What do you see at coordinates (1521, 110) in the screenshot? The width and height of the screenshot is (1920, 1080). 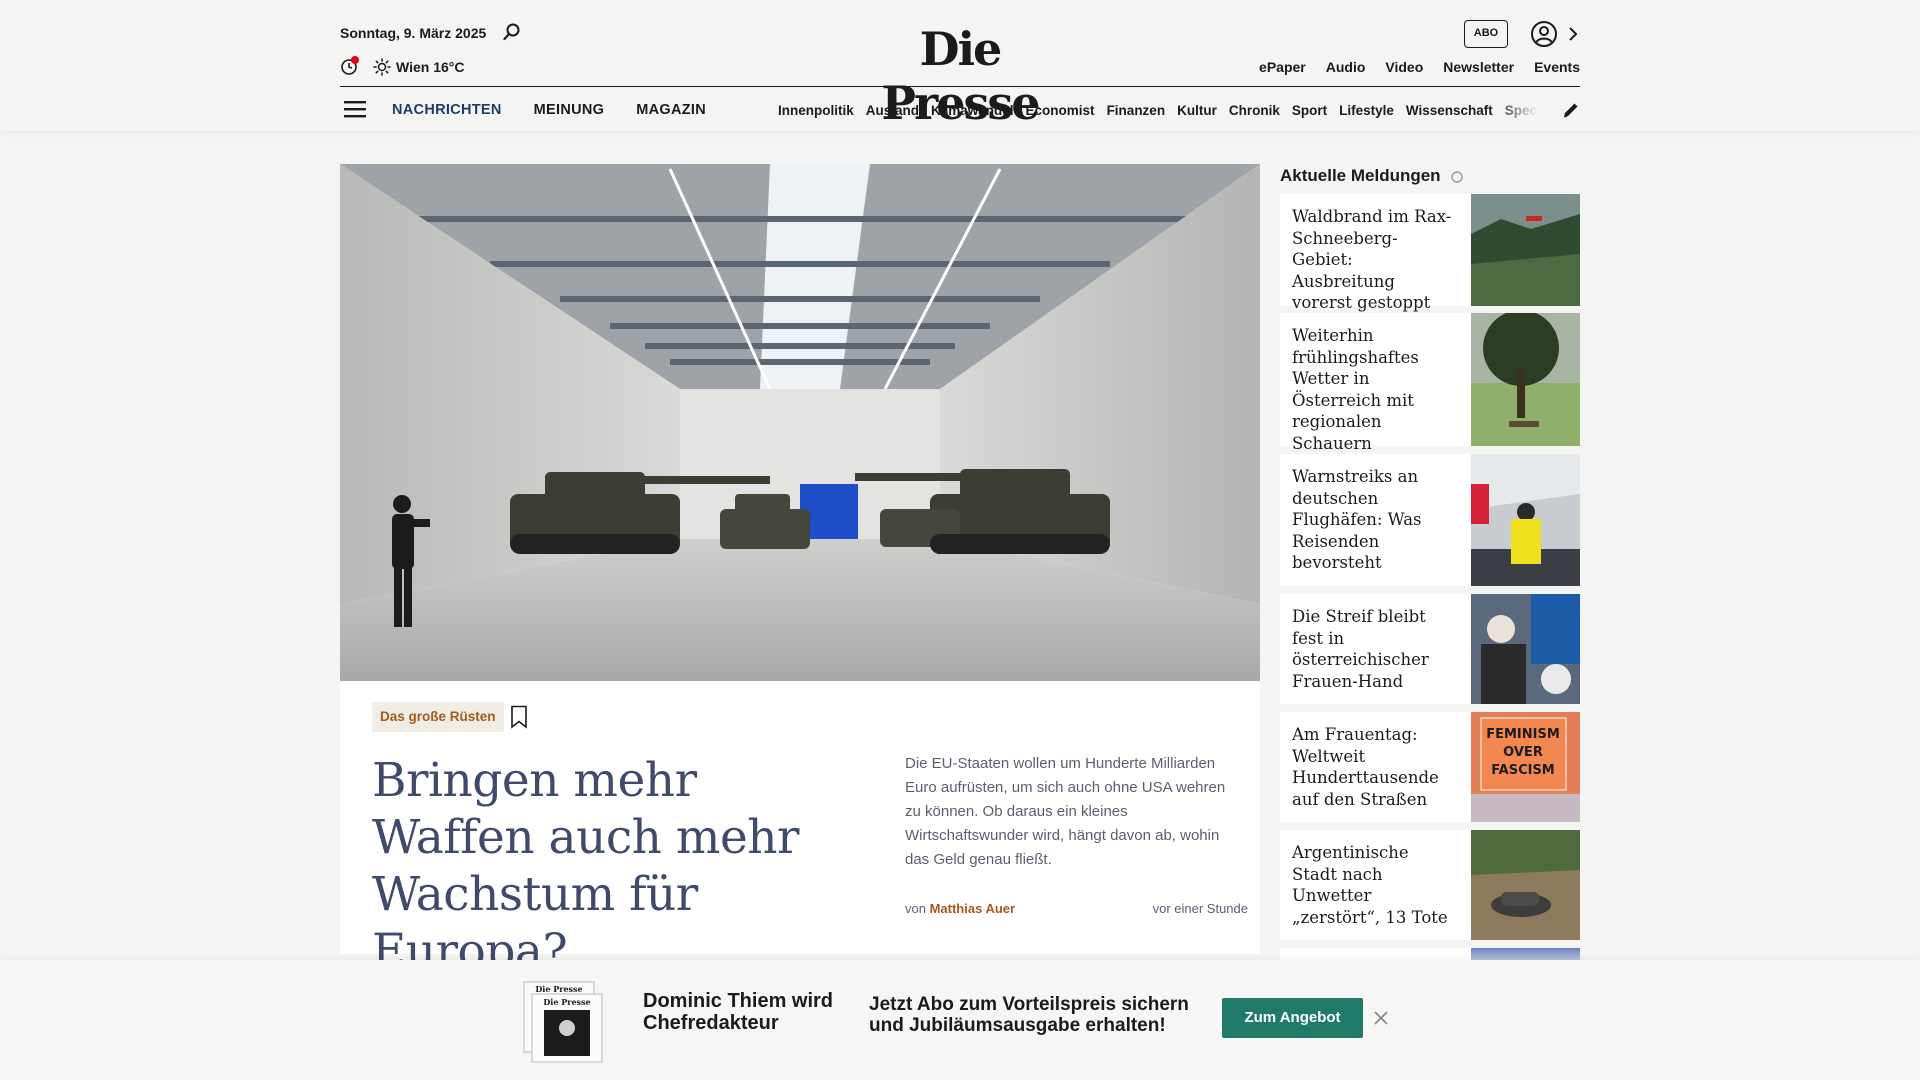 I see `section-spectrum: Spectrum` at bounding box center [1521, 110].